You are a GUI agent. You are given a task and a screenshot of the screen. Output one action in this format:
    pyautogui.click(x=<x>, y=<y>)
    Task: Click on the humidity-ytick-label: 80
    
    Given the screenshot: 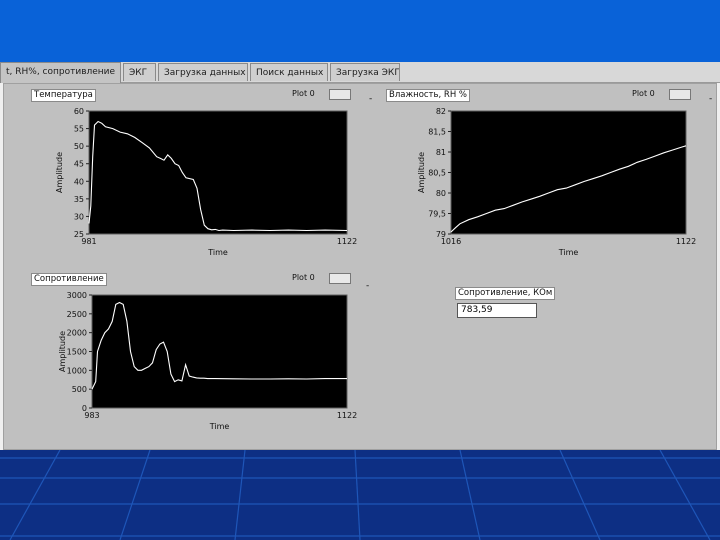 What is the action you would take?
    pyautogui.click(x=441, y=193)
    